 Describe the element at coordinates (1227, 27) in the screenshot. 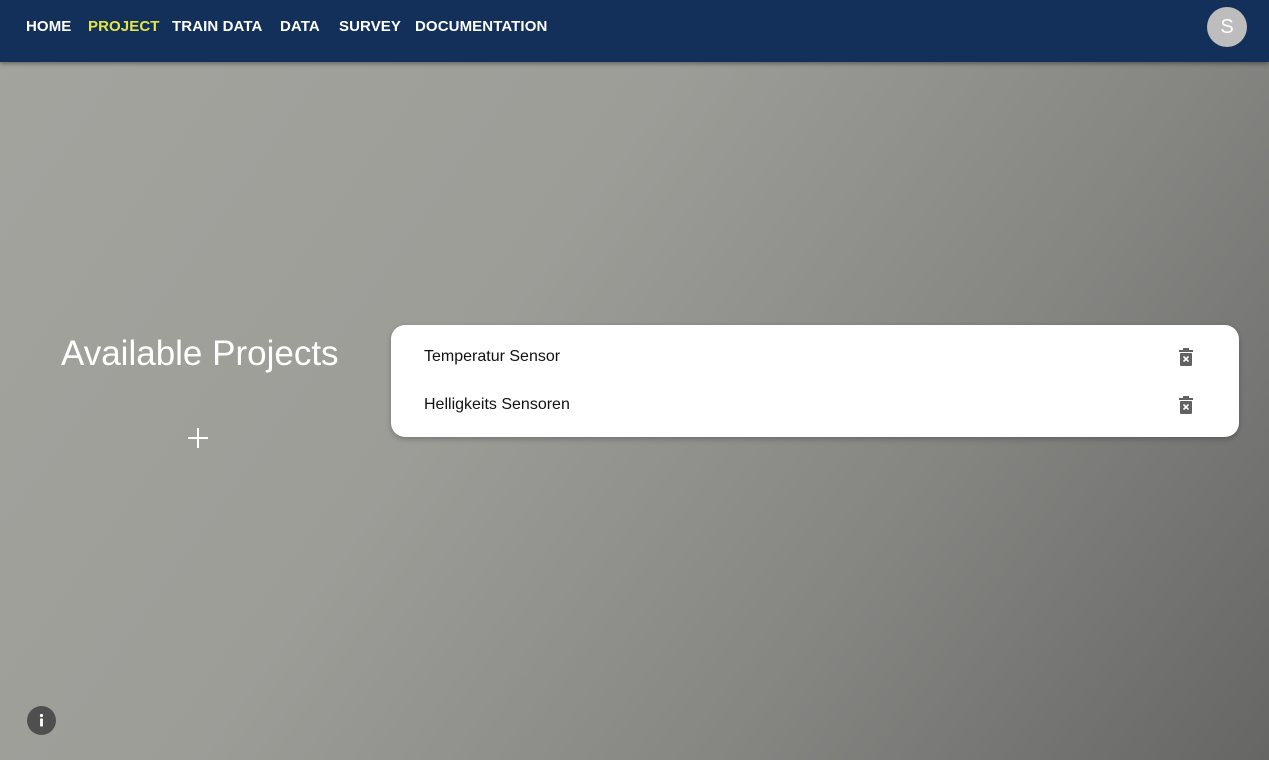

I see `user-avatar: S` at that location.